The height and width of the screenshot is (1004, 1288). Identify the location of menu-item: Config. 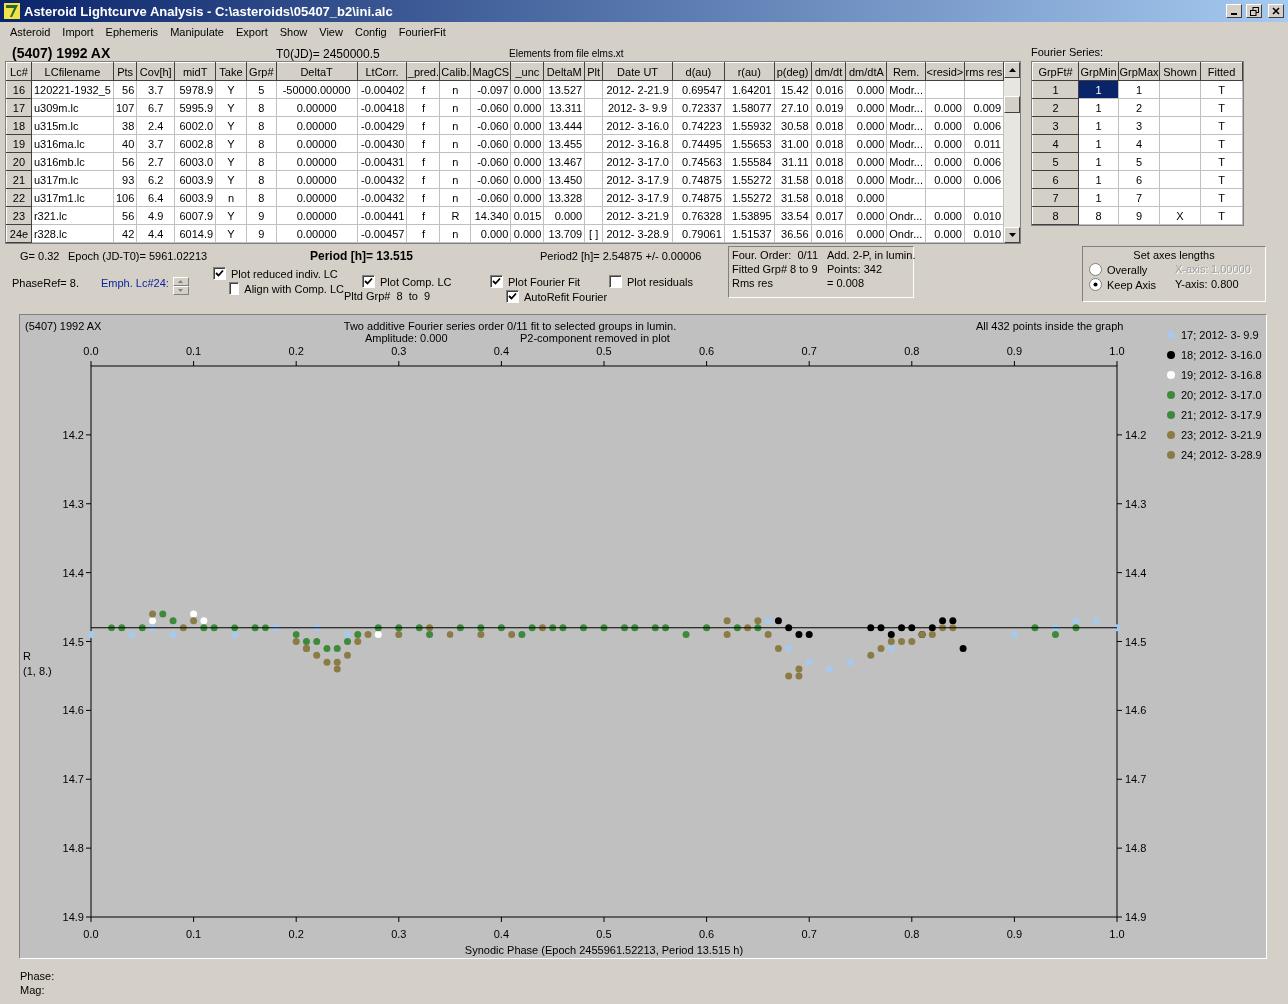
(370, 32).